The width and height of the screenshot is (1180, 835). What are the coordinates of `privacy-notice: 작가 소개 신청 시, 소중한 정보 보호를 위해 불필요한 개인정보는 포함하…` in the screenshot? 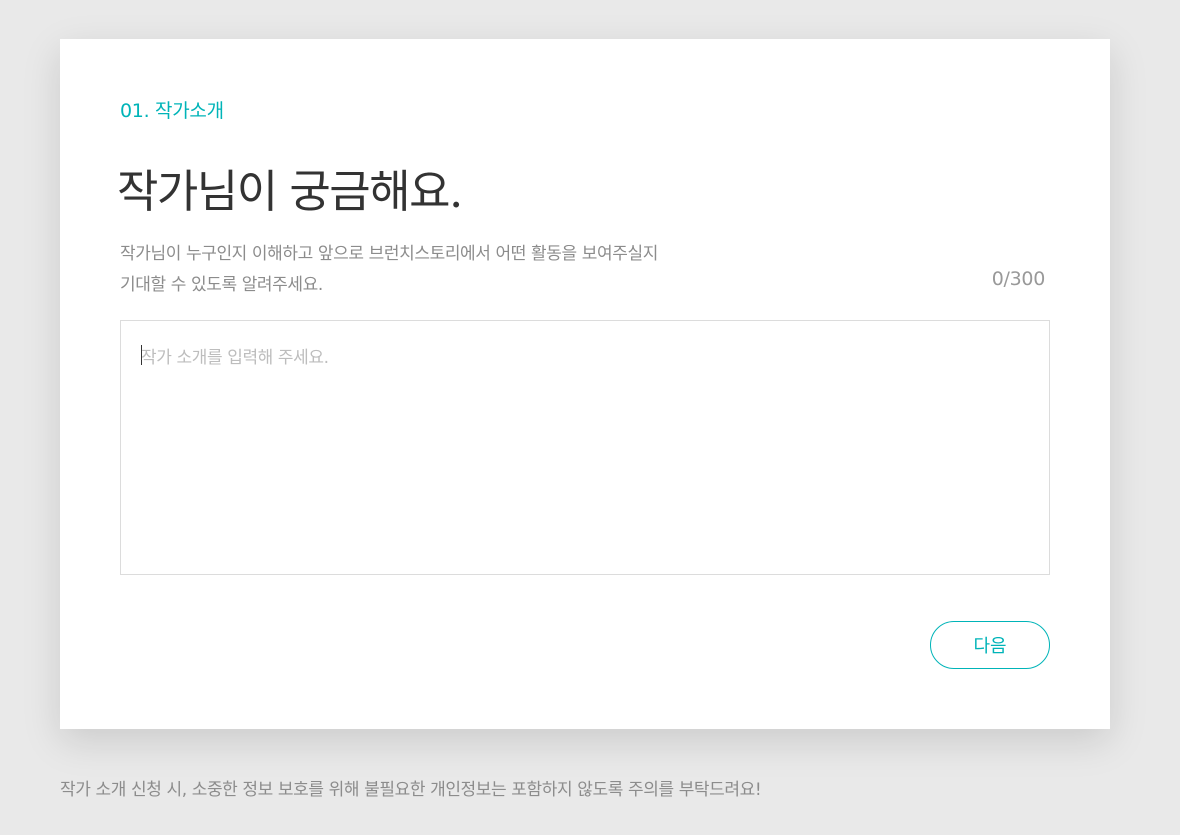 It's located at (411, 790).